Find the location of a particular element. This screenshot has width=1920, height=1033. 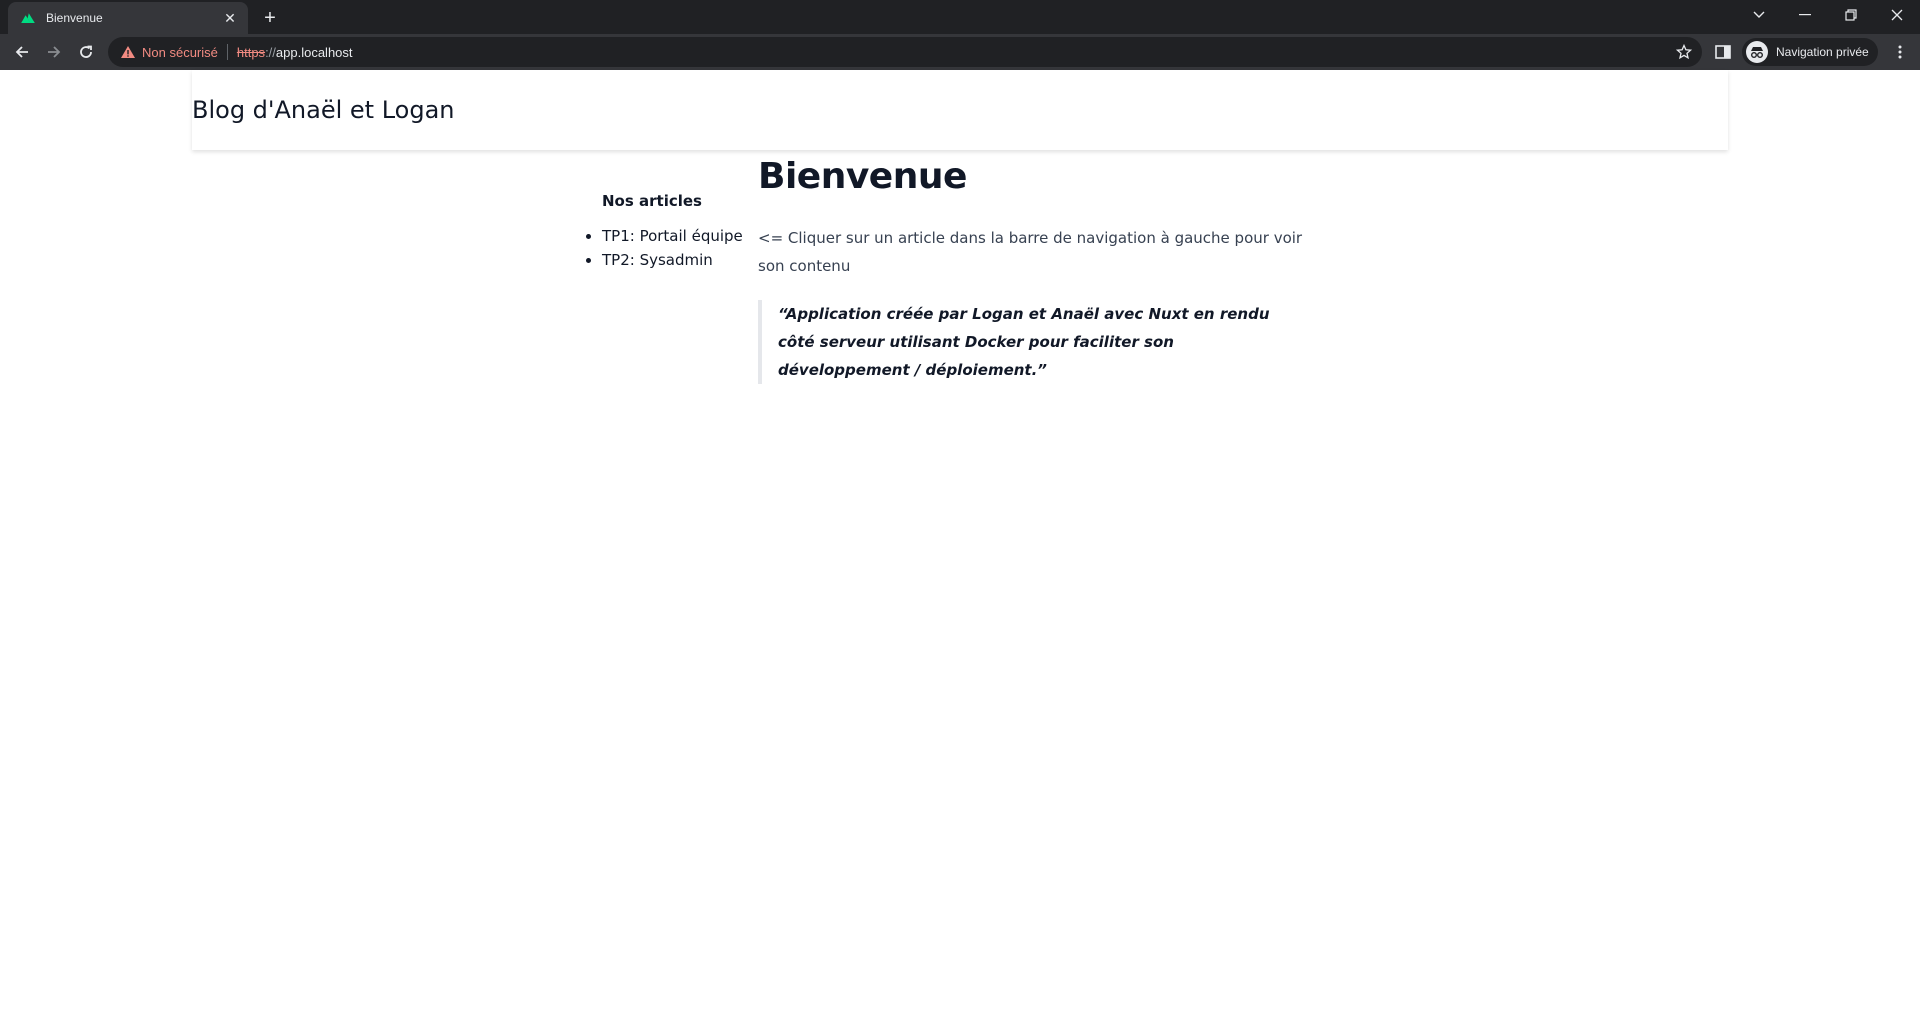

sidebar-item-tp1: TP1: Portail équipe is located at coordinates (677, 236).